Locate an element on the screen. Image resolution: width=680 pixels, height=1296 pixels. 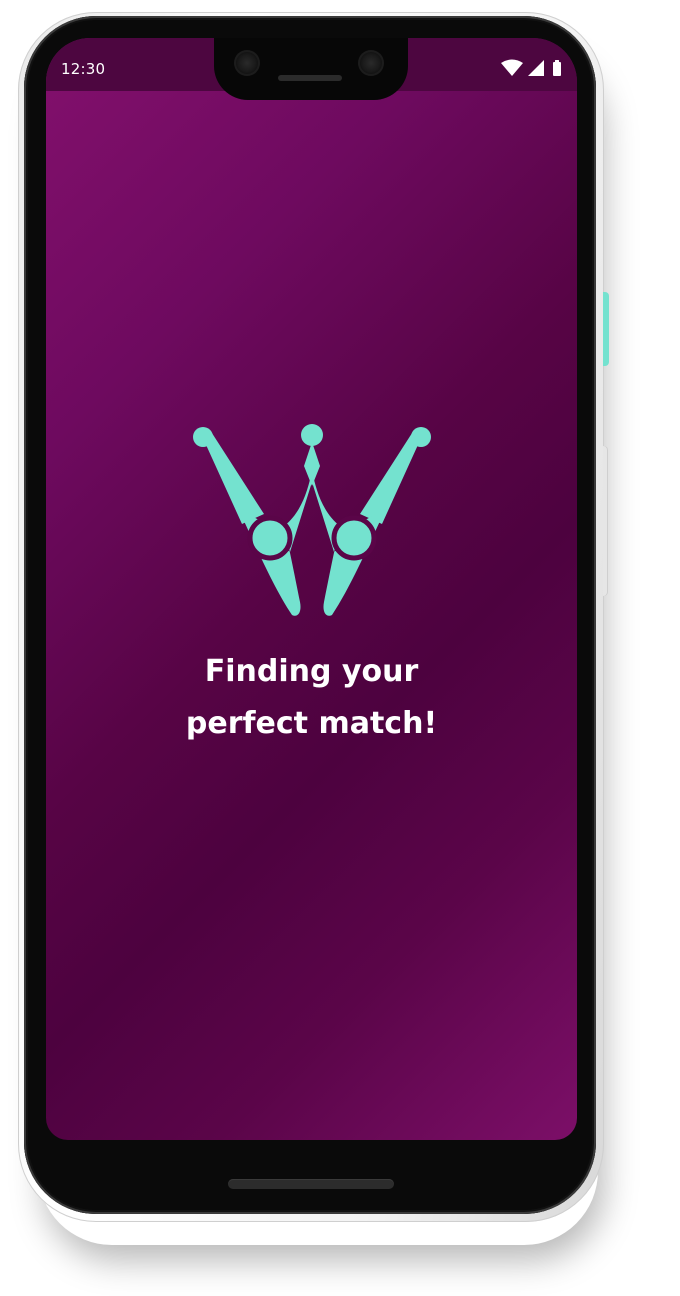
battery-icon is located at coordinates (557, 68).